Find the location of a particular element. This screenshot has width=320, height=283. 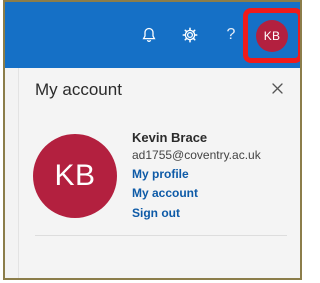

bell-icon is located at coordinates (149, 35).